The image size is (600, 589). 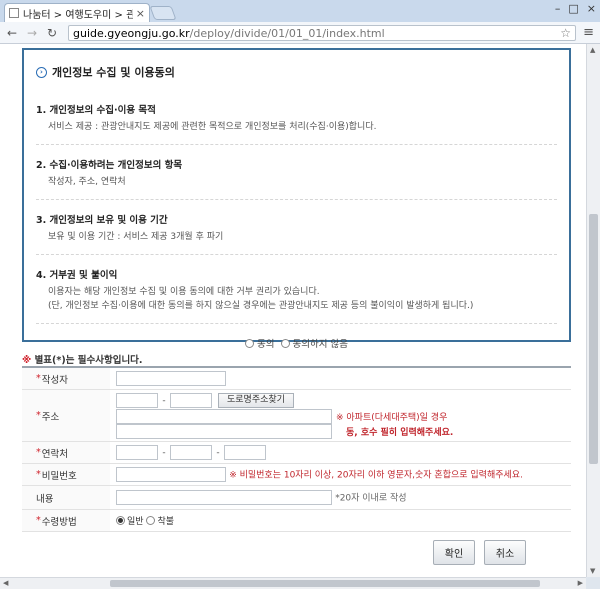 What do you see at coordinates (50, 417) in the screenshot?
I see `address-label-text: 주소` at bounding box center [50, 417].